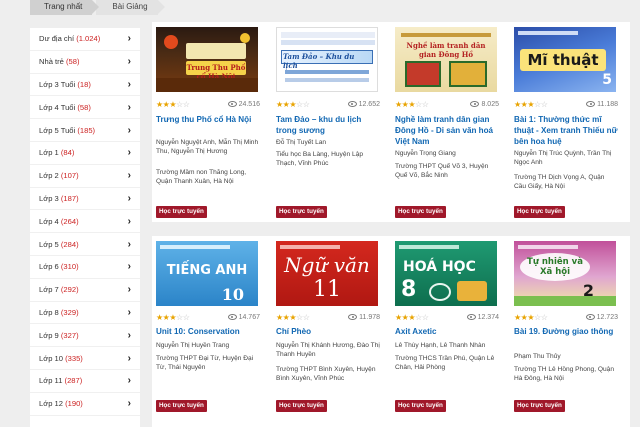 The width and height of the screenshot is (640, 427). I want to click on lesson-thumbnail: Nghề làm tranh dân gian Đông Hồ, so click(446, 59).